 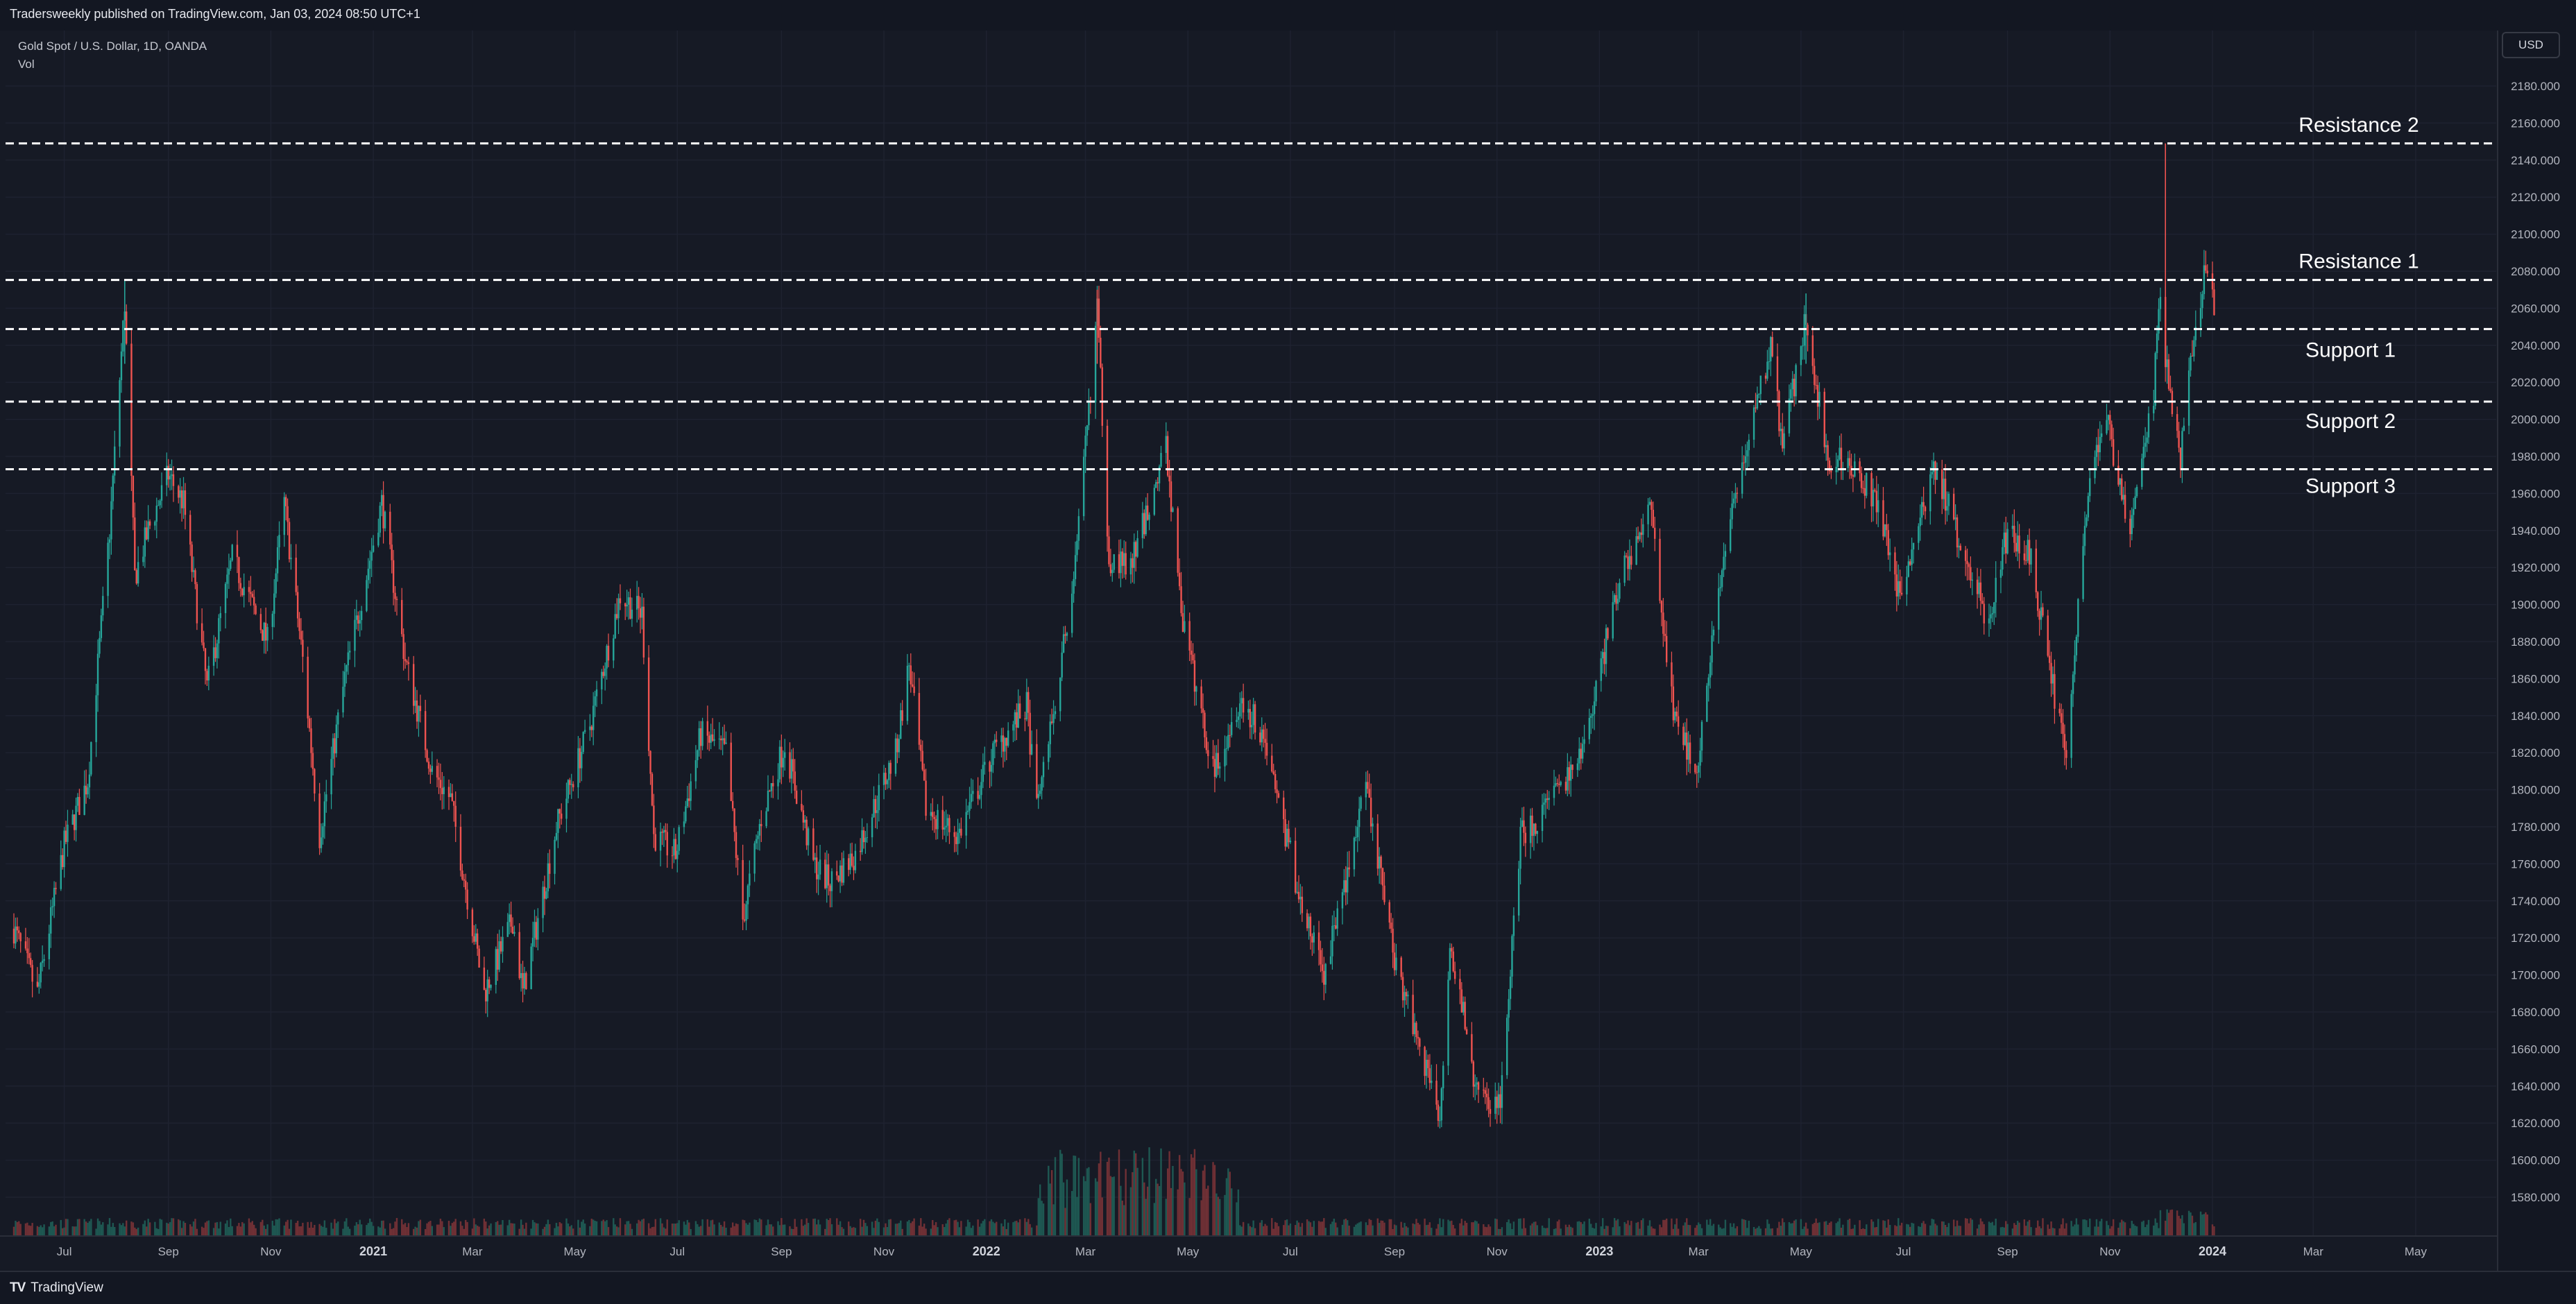 What do you see at coordinates (2535, 975) in the screenshot?
I see `y-tick-label: 1700.000` at bounding box center [2535, 975].